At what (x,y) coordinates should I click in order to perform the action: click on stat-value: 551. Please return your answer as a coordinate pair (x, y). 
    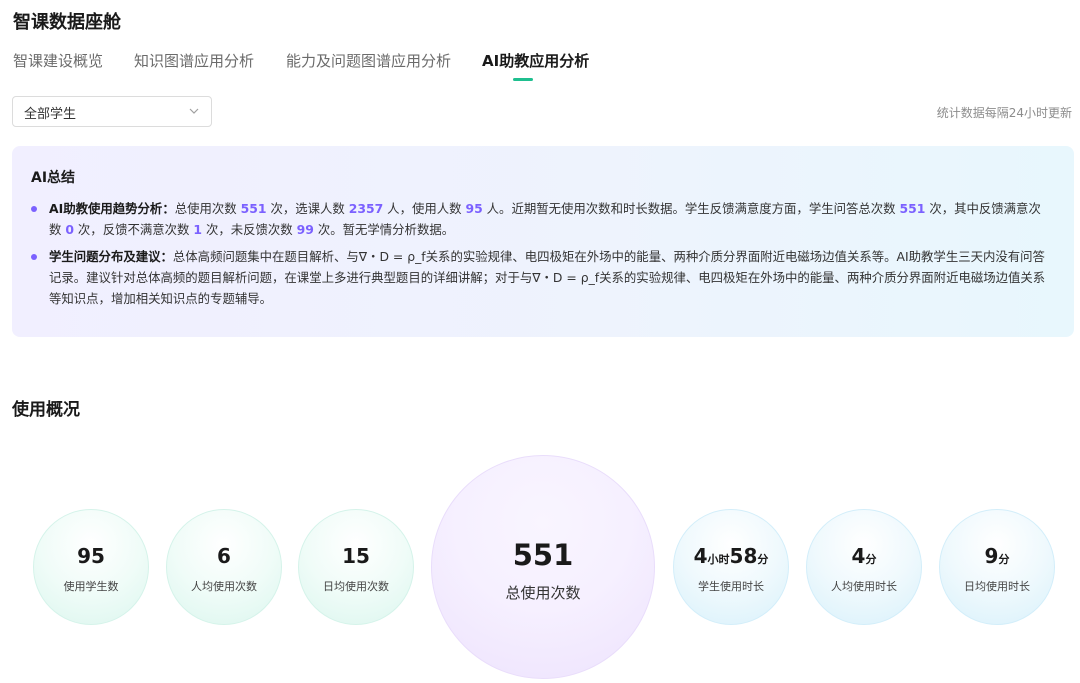
    Looking at the image, I should click on (543, 555).